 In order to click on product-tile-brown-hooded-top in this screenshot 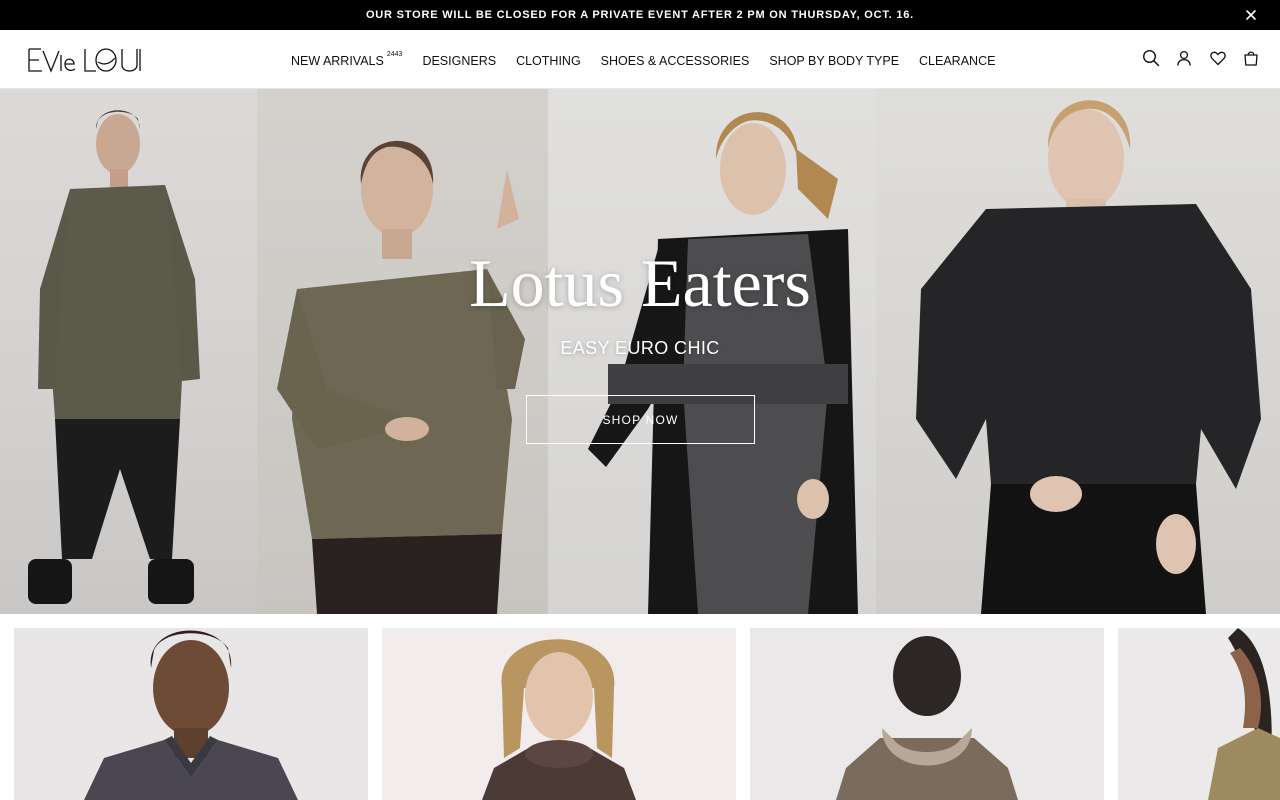, I will do `click(927, 714)`.